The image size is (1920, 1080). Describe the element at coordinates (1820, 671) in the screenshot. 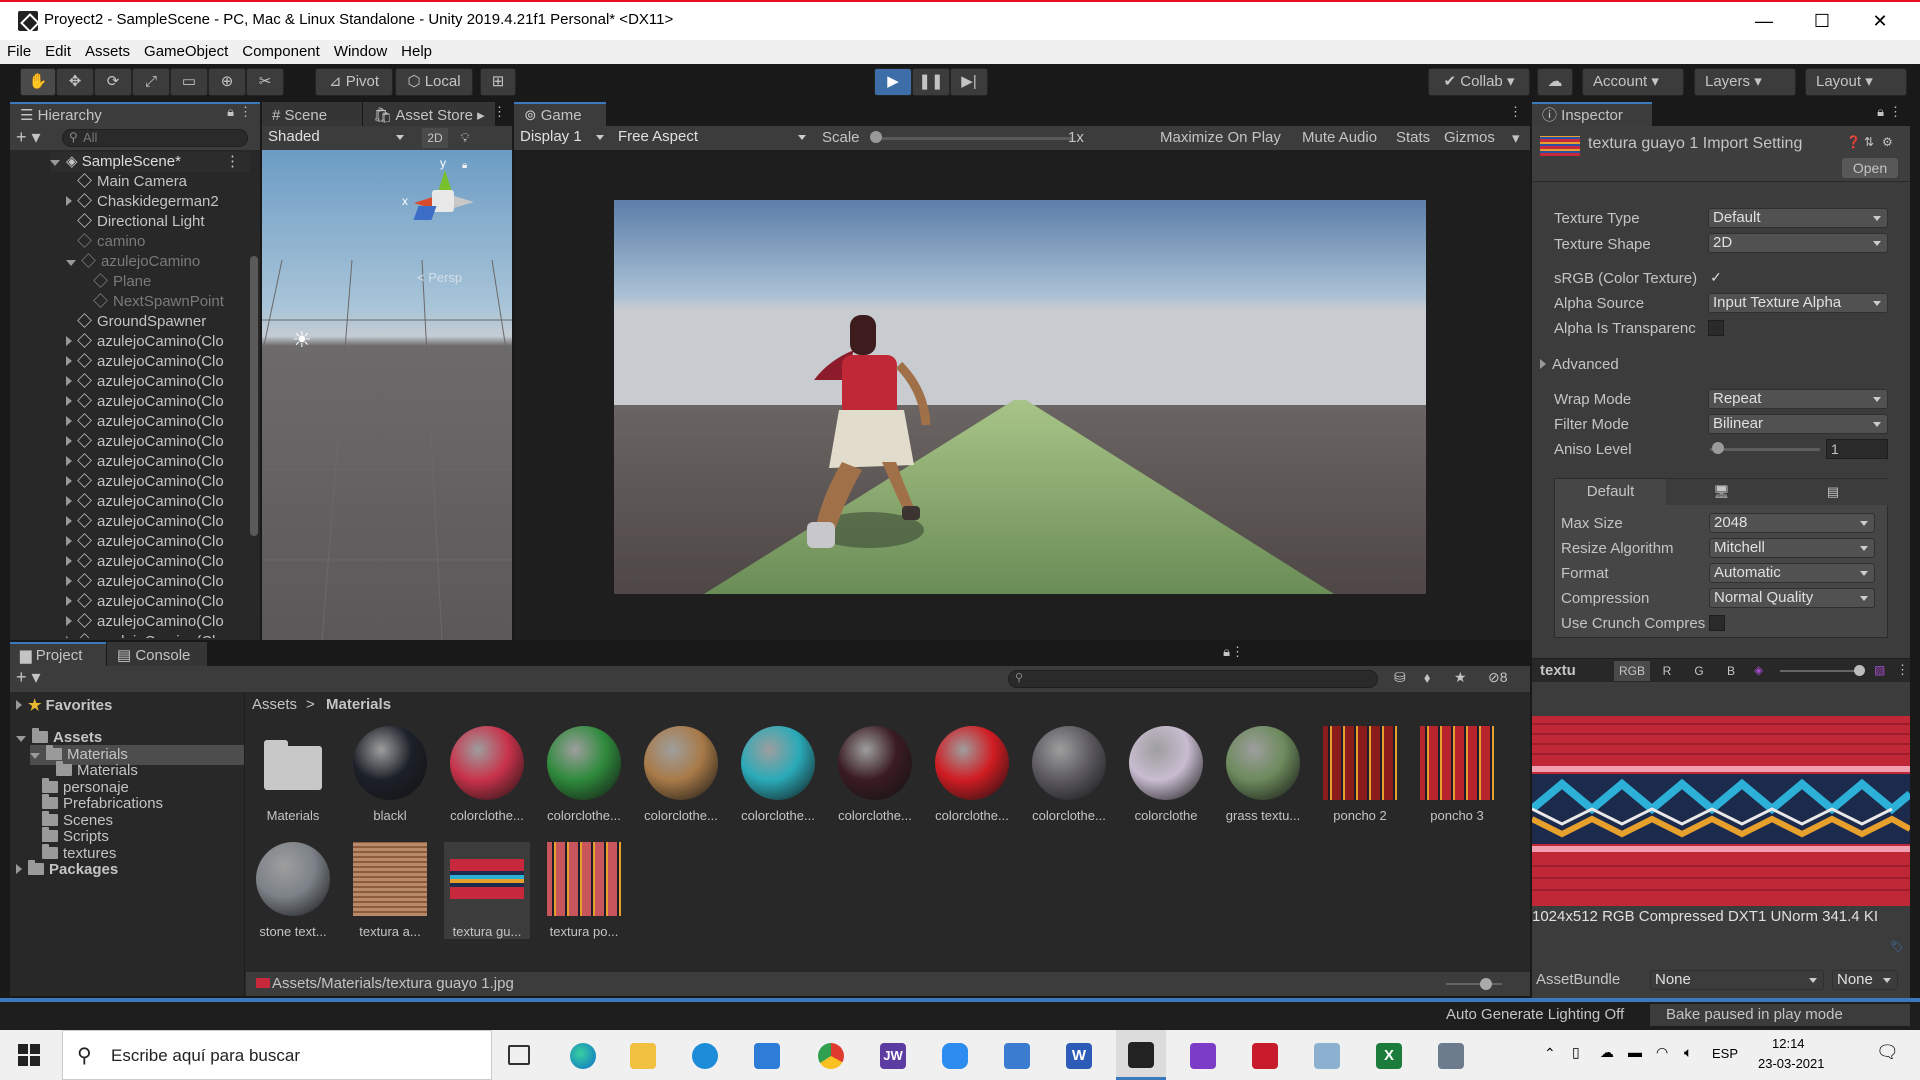

I see `mip-slider` at that location.